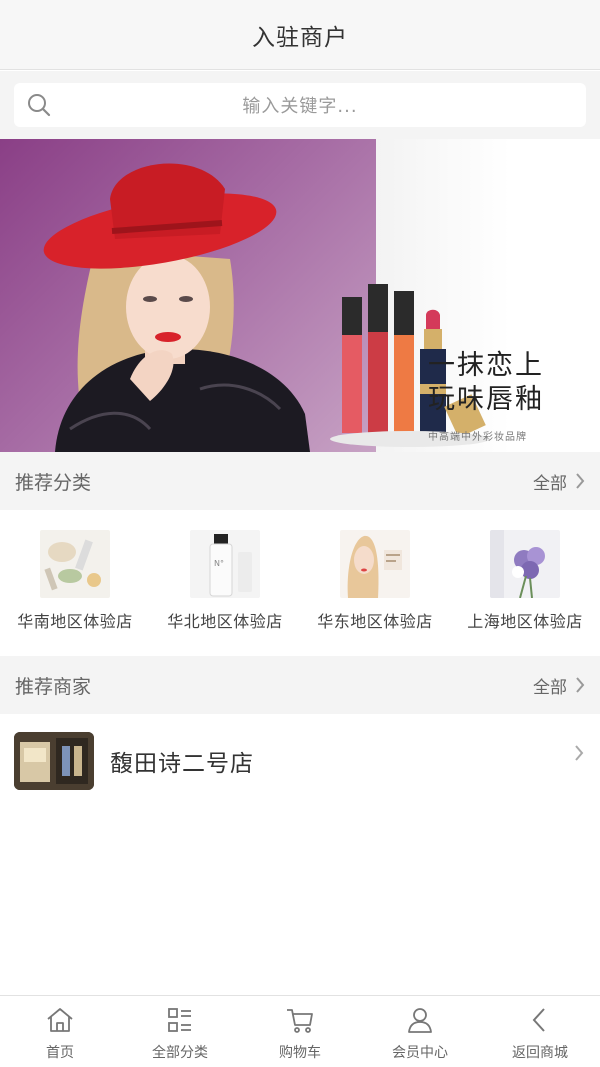  I want to click on category-label: 华东地区体验店, so click(375, 621).